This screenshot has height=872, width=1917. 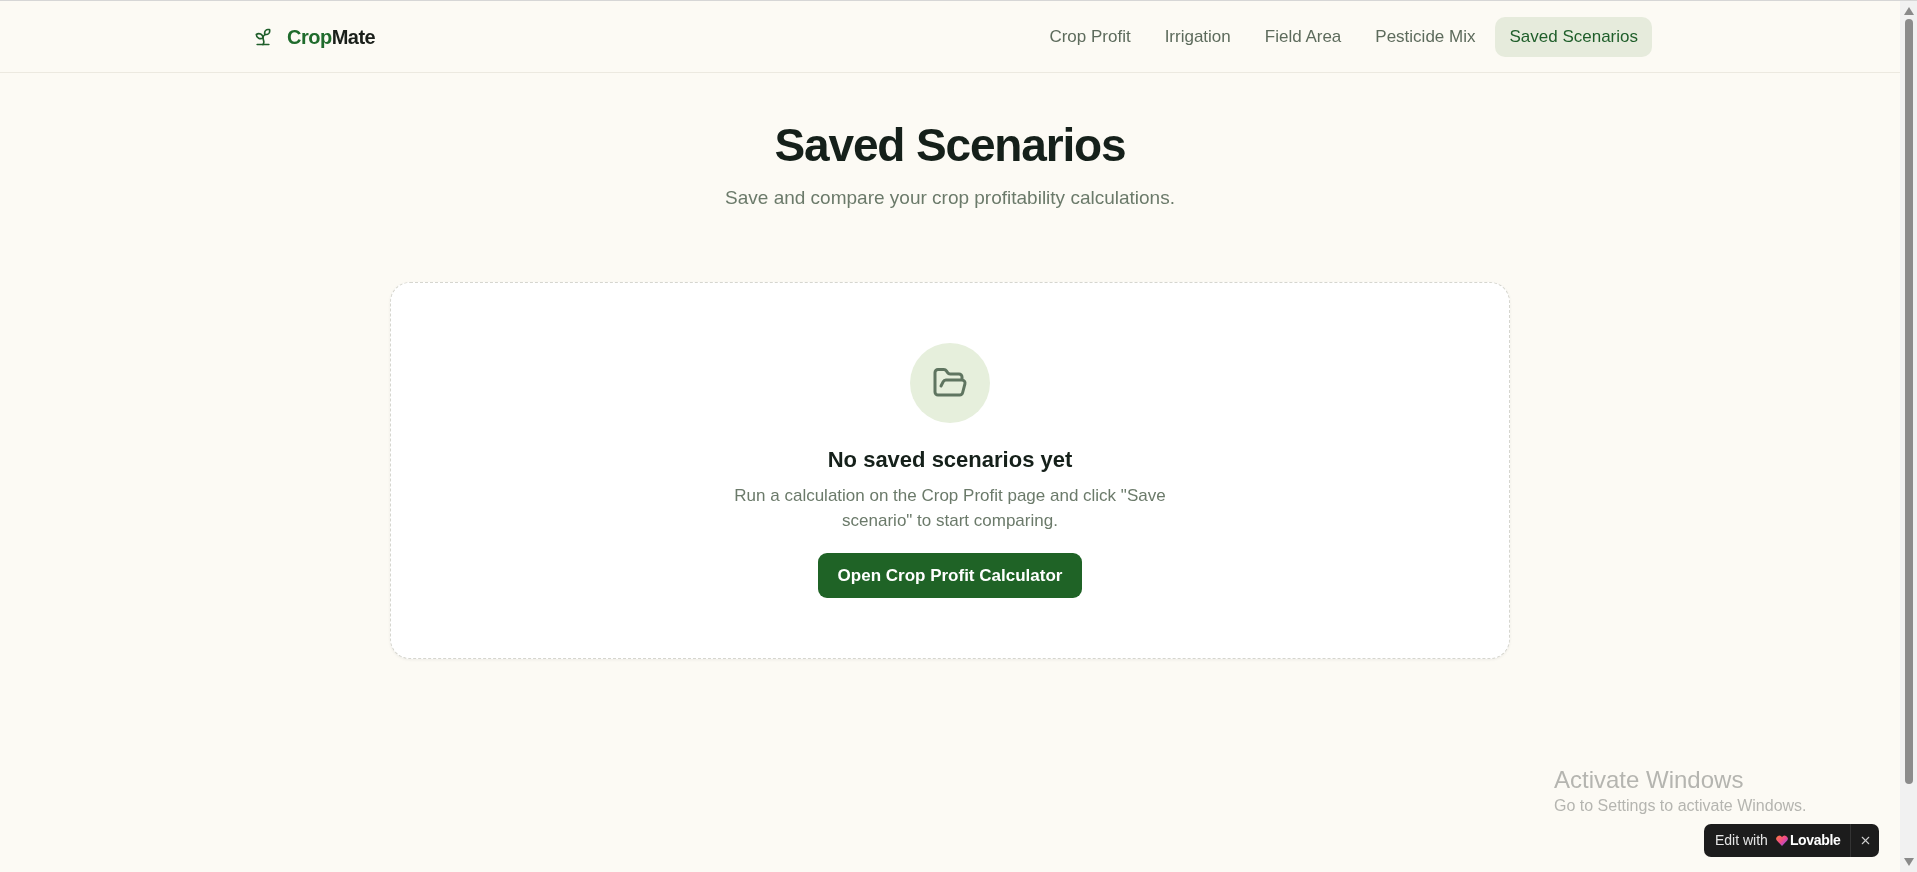 I want to click on nav-tab: Field Area, so click(x=1303, y=36).